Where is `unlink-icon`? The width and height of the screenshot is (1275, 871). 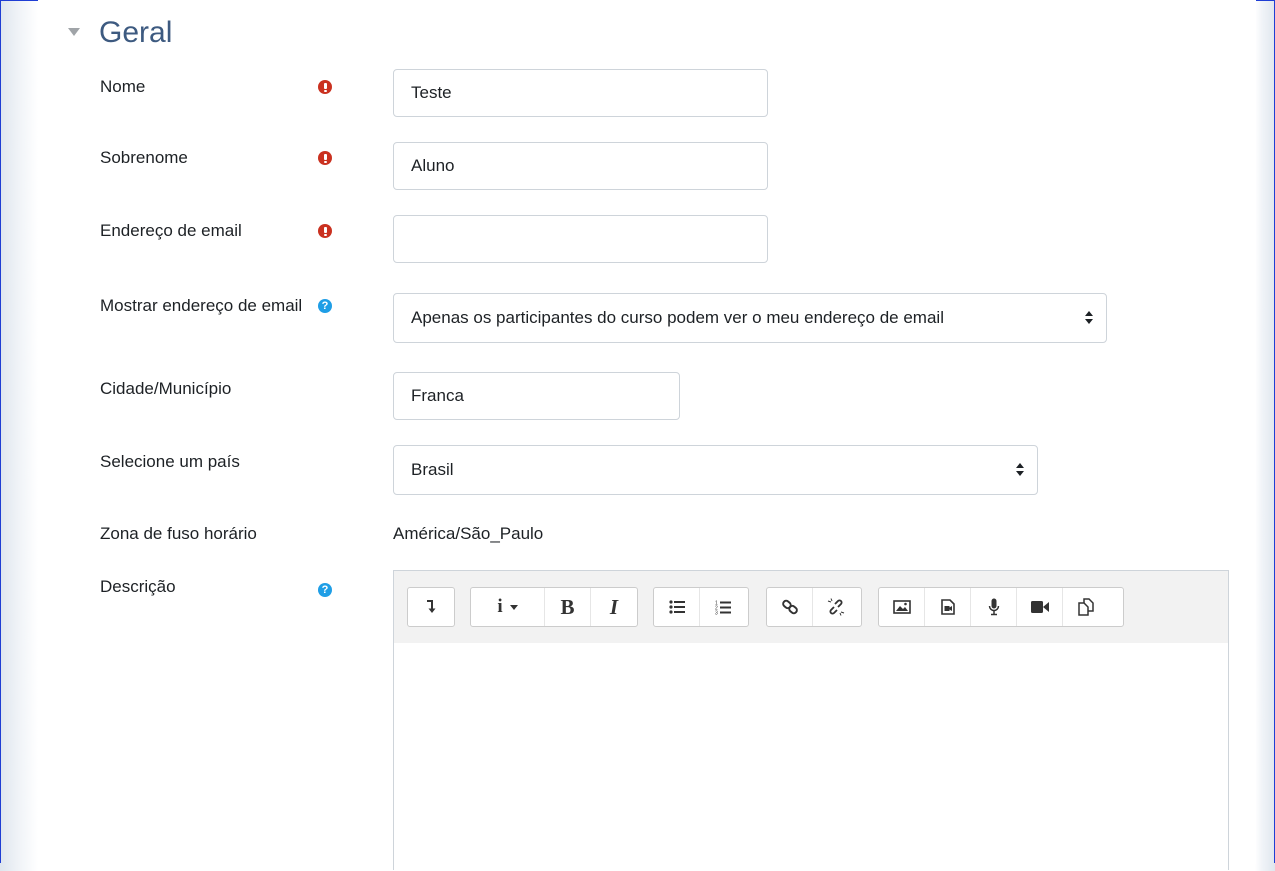 unlink-icon is located at coordinates (836, 607).